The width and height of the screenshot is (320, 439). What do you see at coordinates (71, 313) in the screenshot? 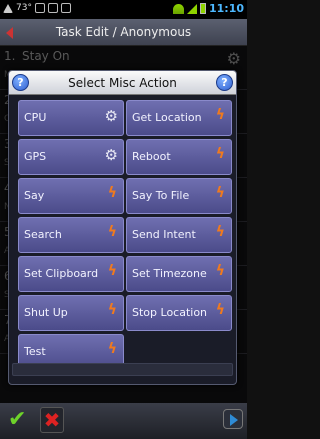
I see `action-button-shut-up: Shut Up ϟ` at bounding box center [71, 313].